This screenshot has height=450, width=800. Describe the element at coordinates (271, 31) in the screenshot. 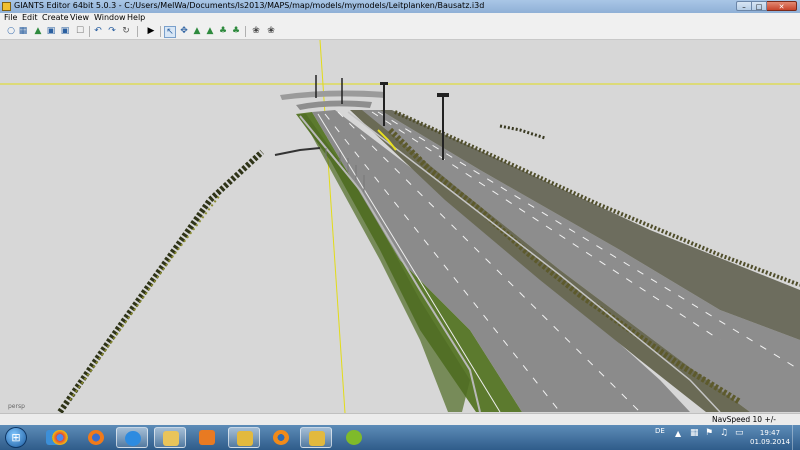

I see `grid-icon: ❀` at that location.